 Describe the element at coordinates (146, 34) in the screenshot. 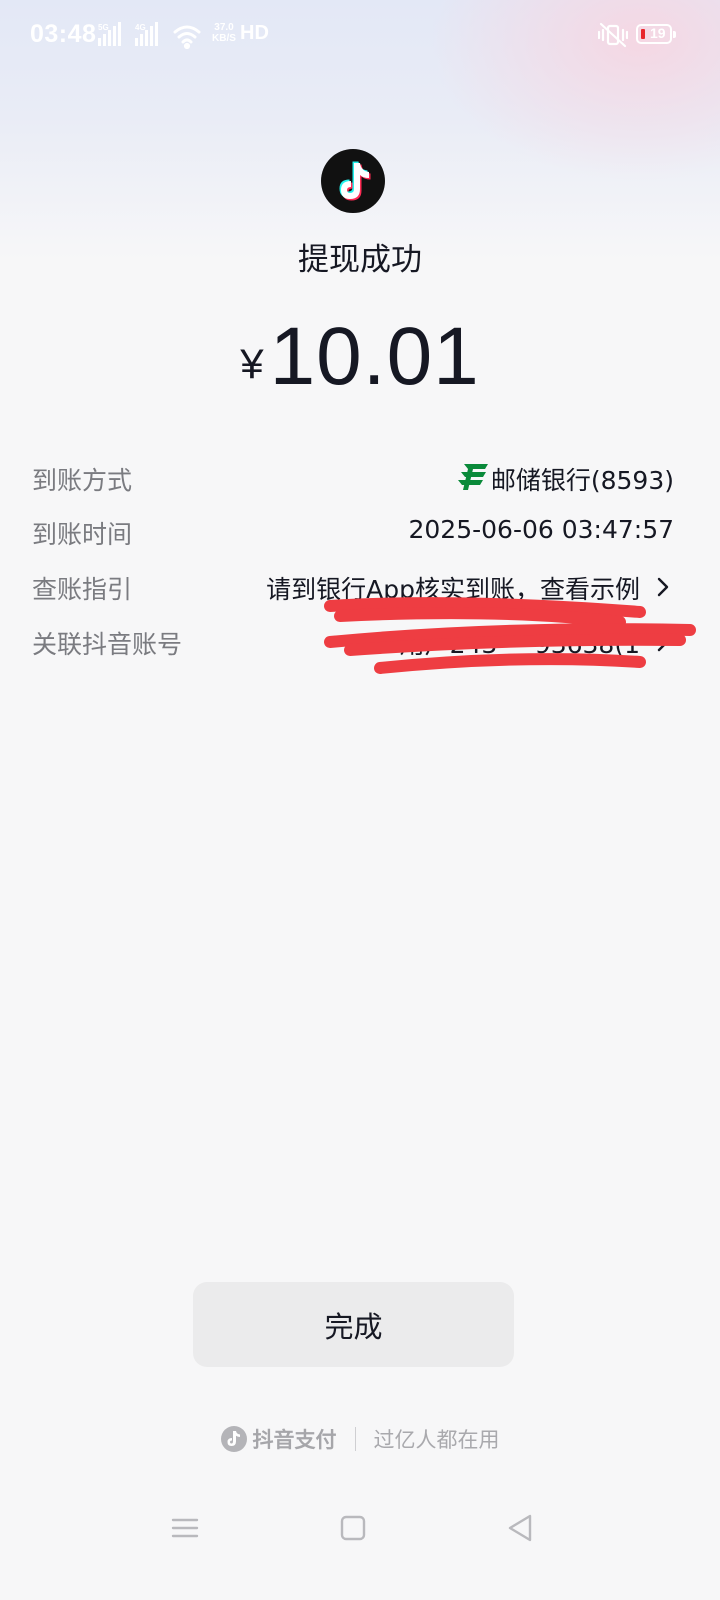

I see `signal-4g-icon: 4G` at that location.